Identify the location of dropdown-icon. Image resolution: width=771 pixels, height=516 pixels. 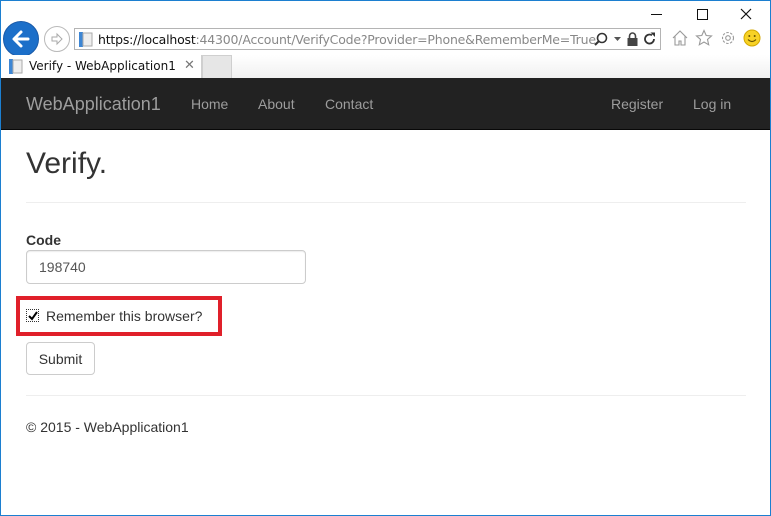
(617, 39).